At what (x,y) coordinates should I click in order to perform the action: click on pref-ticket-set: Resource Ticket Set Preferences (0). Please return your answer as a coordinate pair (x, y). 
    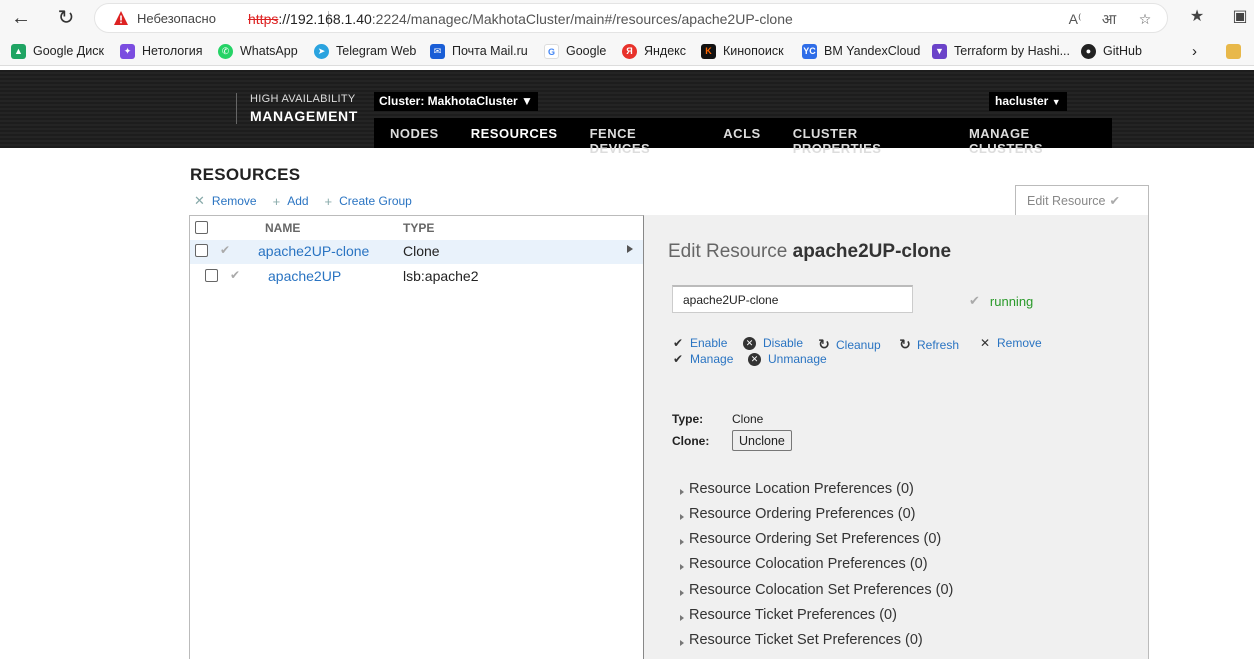
    Looking at the image, I should click on (801, 640).